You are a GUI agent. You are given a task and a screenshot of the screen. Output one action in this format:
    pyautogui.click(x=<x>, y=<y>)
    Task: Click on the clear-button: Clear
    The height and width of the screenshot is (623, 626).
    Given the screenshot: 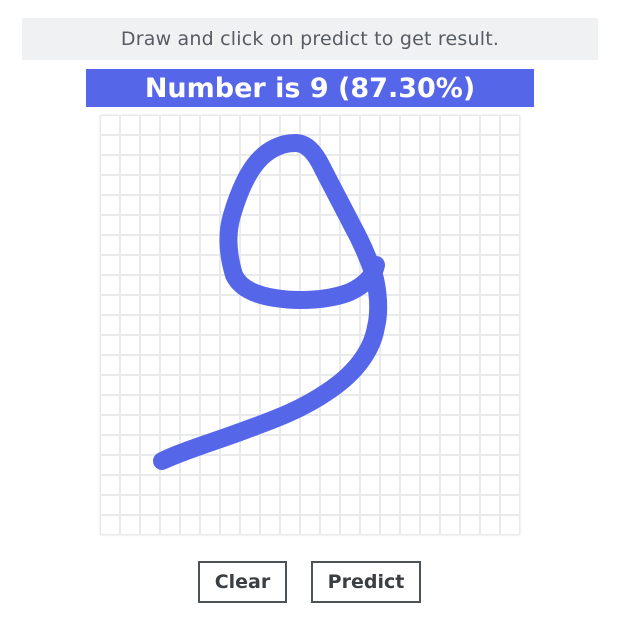 What is the action you would take?
    pyautogui.click(x=242, y=582)
    